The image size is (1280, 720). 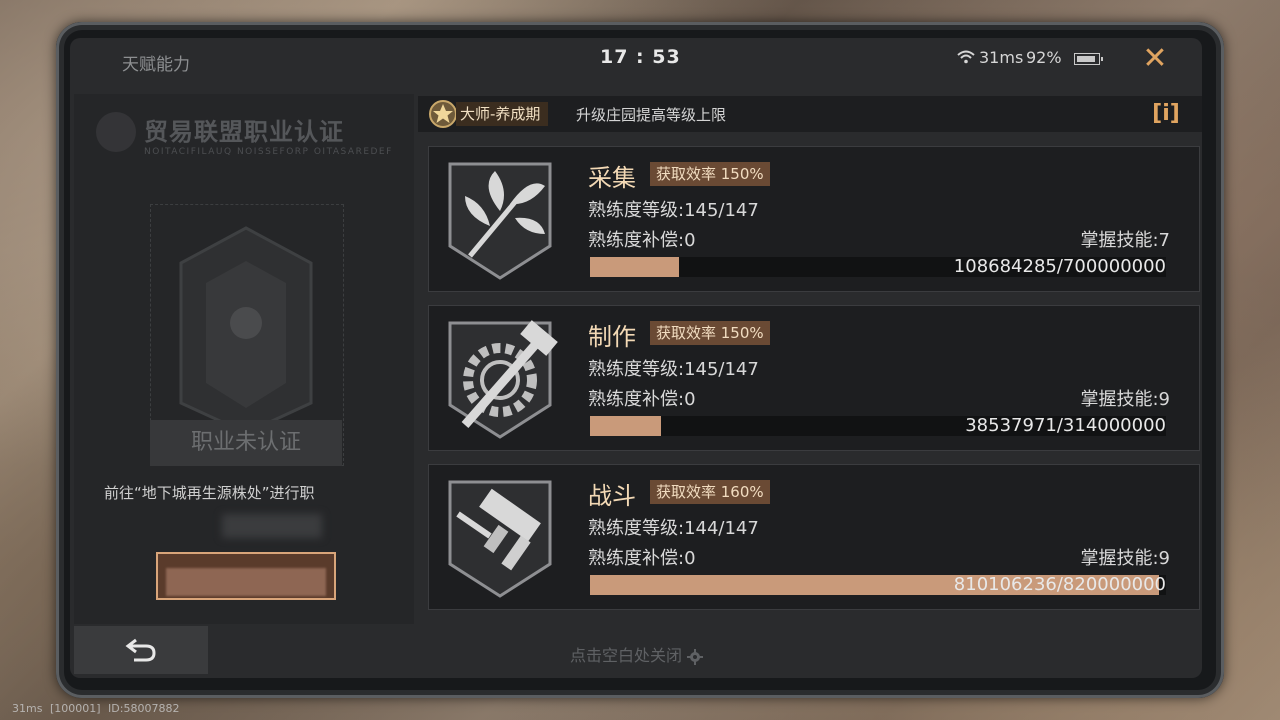 What do you see at coordinates (246, 582) in the screenshot?
I see `go-certify-button-redacted` at bounding box center [246, 582].